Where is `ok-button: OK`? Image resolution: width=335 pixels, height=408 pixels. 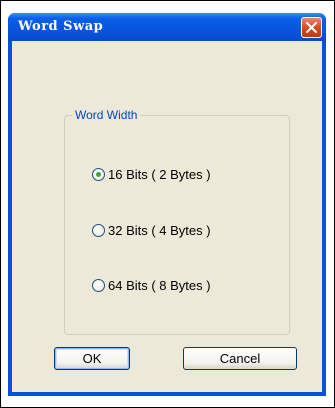 ok-button: OK is located at coordinates (92, 358).